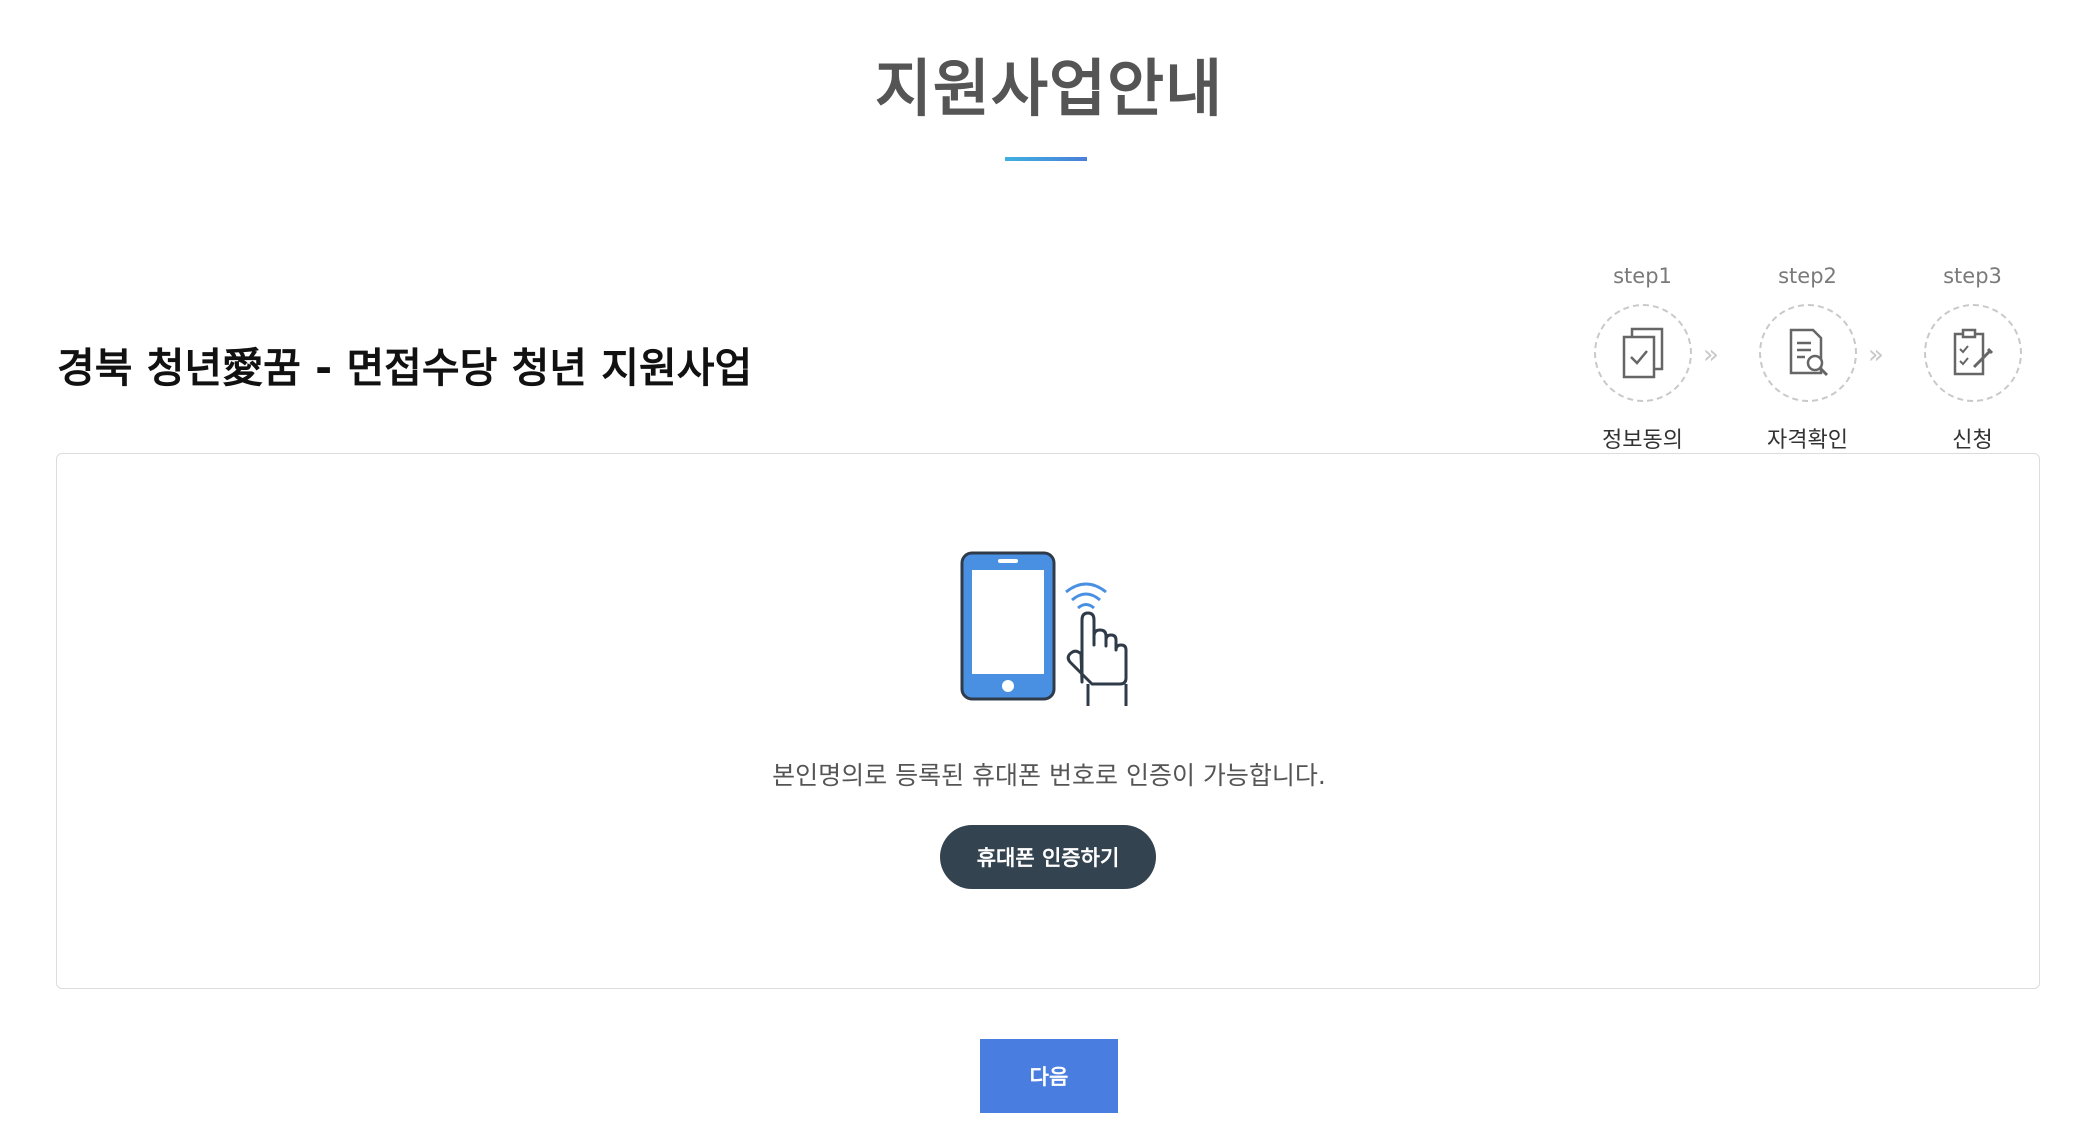 Image resolution: width=2098 pixels, height=1147 pixels. I want to click on step-number: step1, so click(1642, 276).